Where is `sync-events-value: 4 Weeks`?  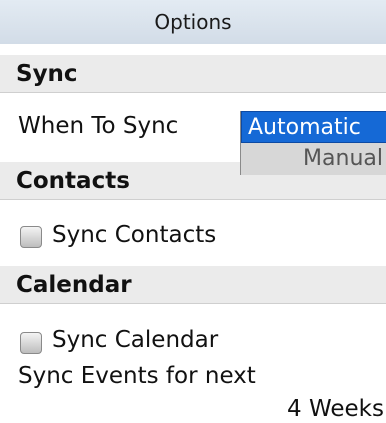
sync-events-value: 4 Weeks is located at coordinates (335, 409).